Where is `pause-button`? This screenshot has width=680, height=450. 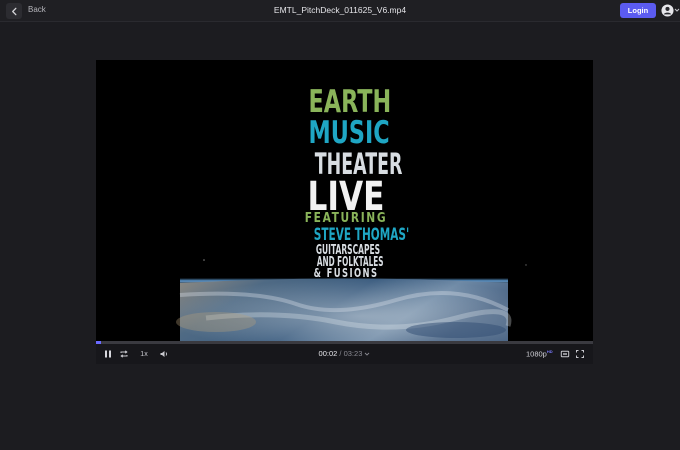
pause-button is located at coordinates (108, 354).